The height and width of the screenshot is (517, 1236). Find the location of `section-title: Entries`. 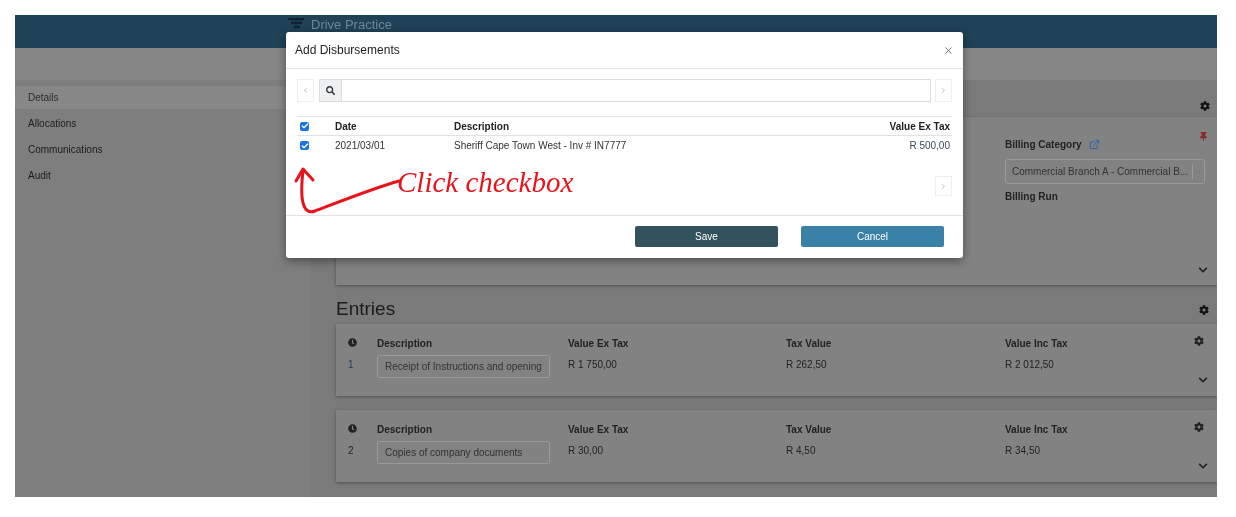

section-title: Entries is located at coordinates (366, 309).